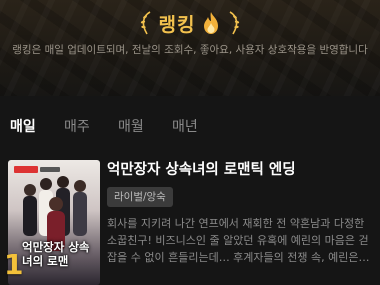 Image resolution: width=380 pixels, height=285 pixels. What do you see at coordinates (211, 23) in the screenshot?
I see `flame-icon` at bounding box center [211, 23].